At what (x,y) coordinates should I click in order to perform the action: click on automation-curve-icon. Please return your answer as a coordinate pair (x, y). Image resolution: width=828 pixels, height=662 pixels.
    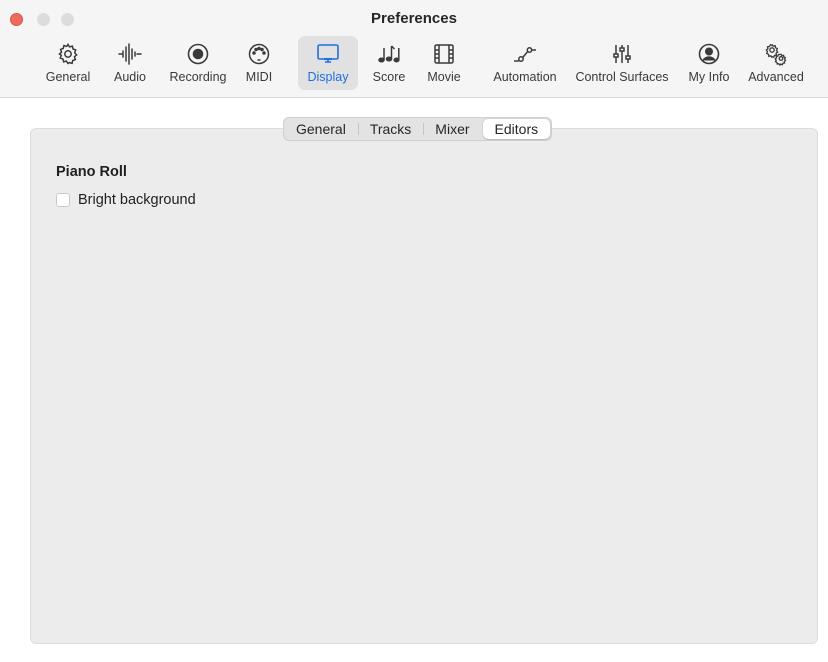
    Looking at the image, I should click on (525, 54).